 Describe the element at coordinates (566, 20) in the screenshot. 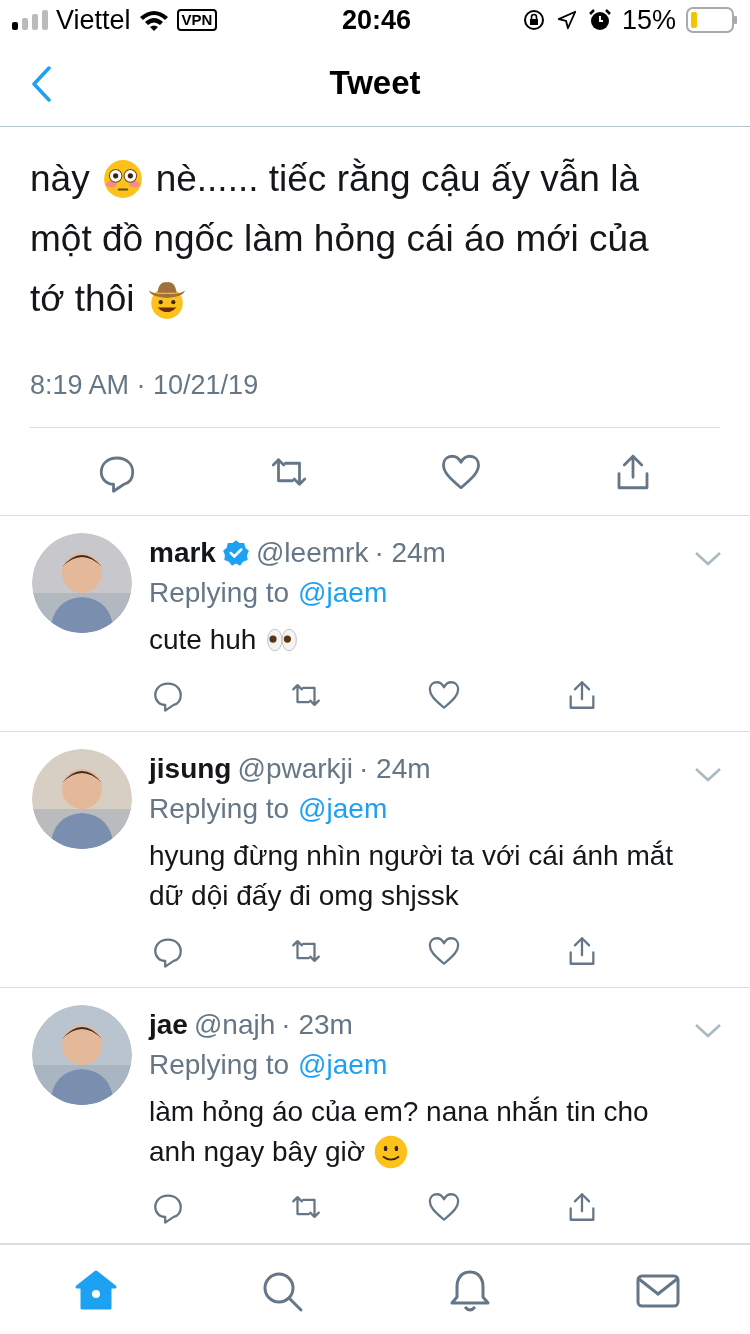

I see `location-icon` at that location.